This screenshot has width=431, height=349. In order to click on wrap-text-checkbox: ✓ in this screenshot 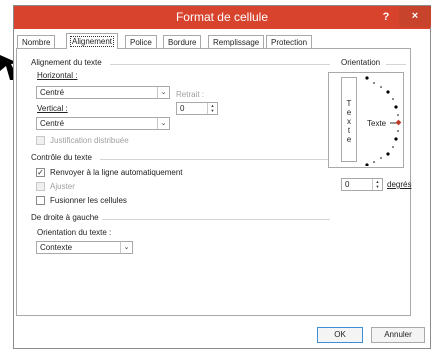, I will do `click(40, 172)`.